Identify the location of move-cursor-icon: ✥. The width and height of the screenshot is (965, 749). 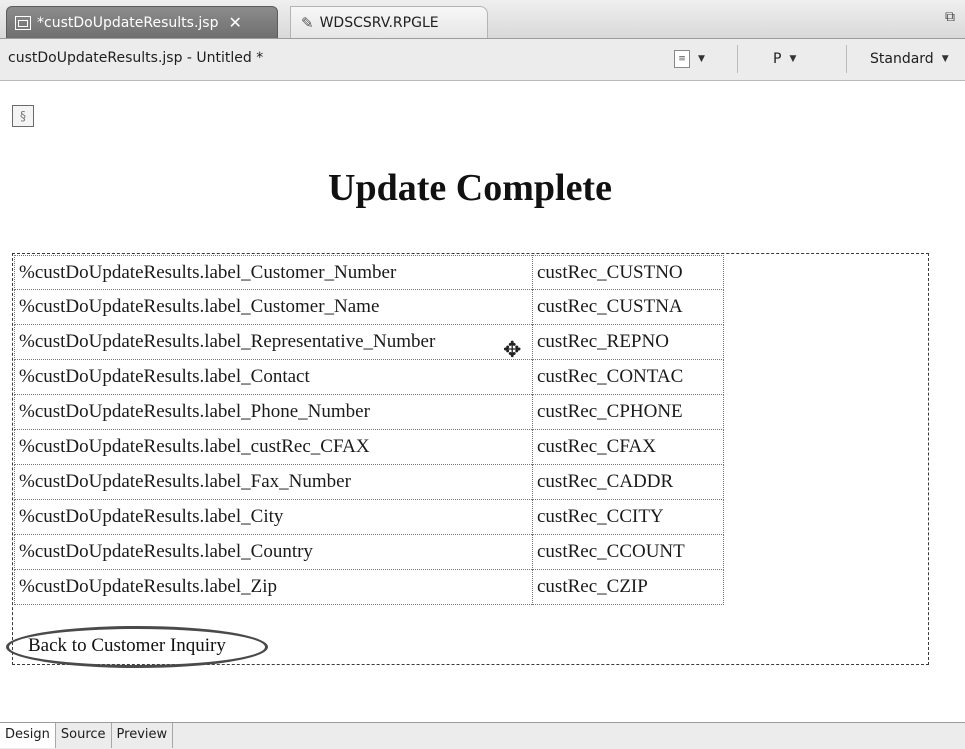
(512, 350).